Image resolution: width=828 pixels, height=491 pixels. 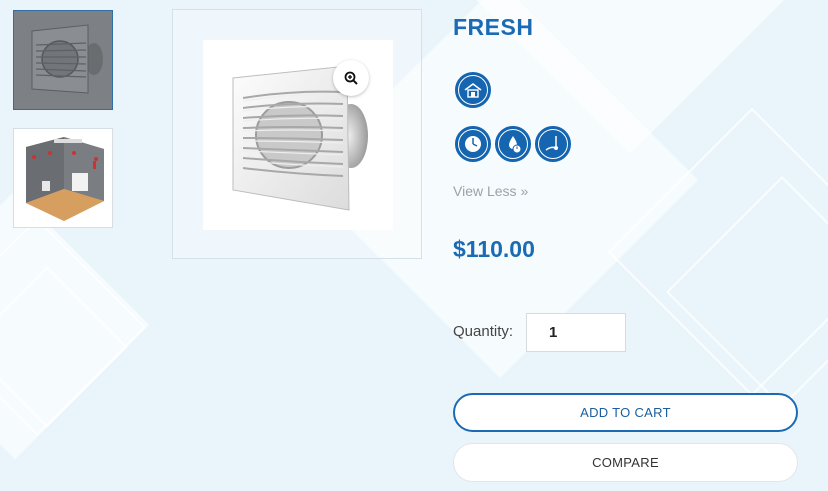 I want to click on thumbnail-installation, so click(x=63, y=178).